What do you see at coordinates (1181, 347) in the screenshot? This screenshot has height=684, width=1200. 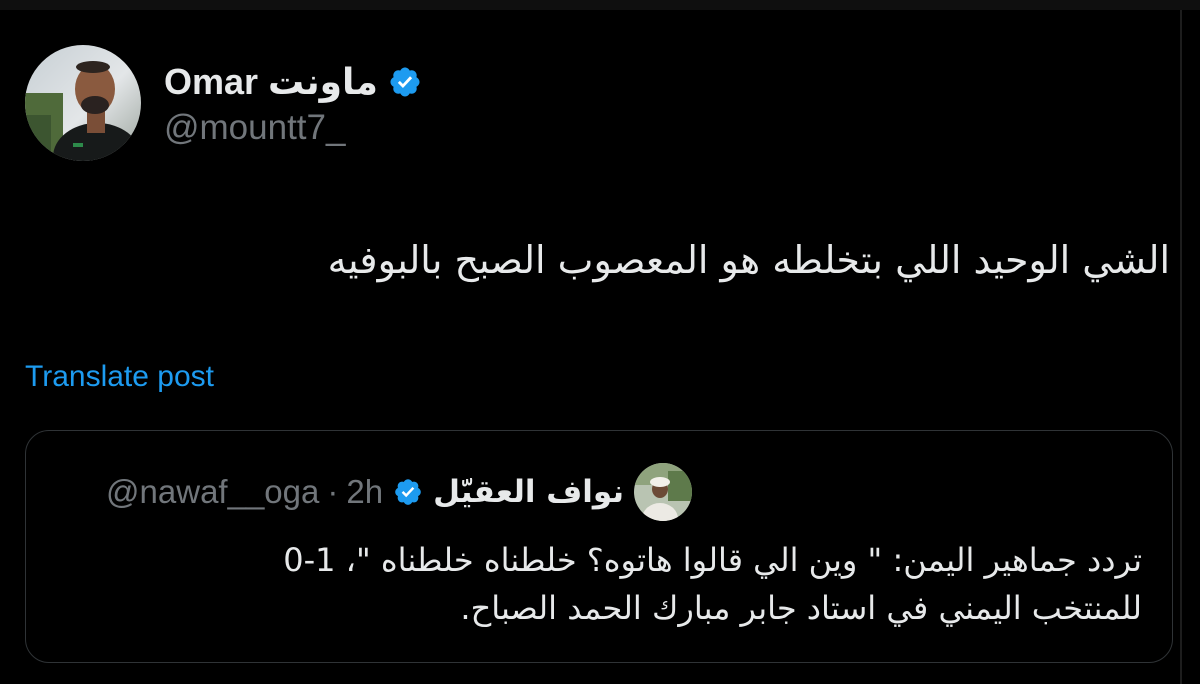 I see `scrollbar` at bounding box center [1181, 347].